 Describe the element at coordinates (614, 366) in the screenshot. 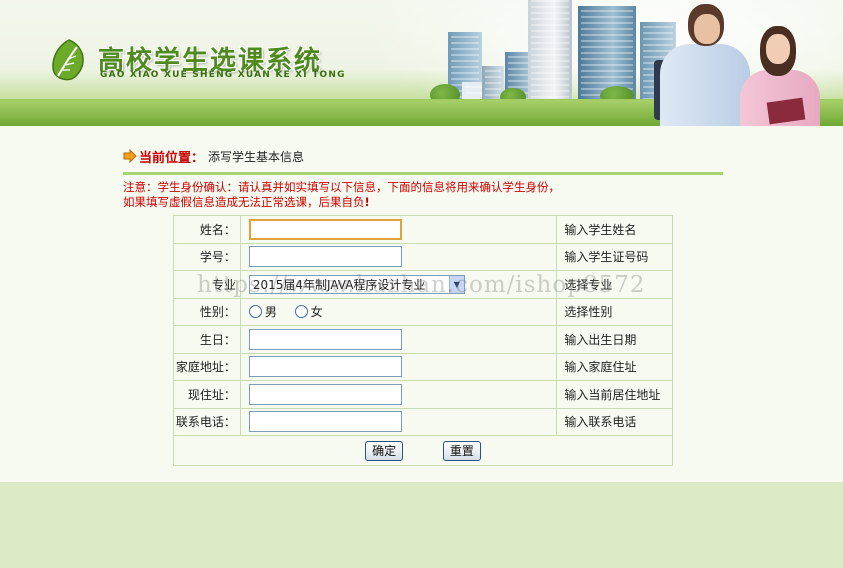

I see `home-address-hint: 输入家庭住址` at that location.